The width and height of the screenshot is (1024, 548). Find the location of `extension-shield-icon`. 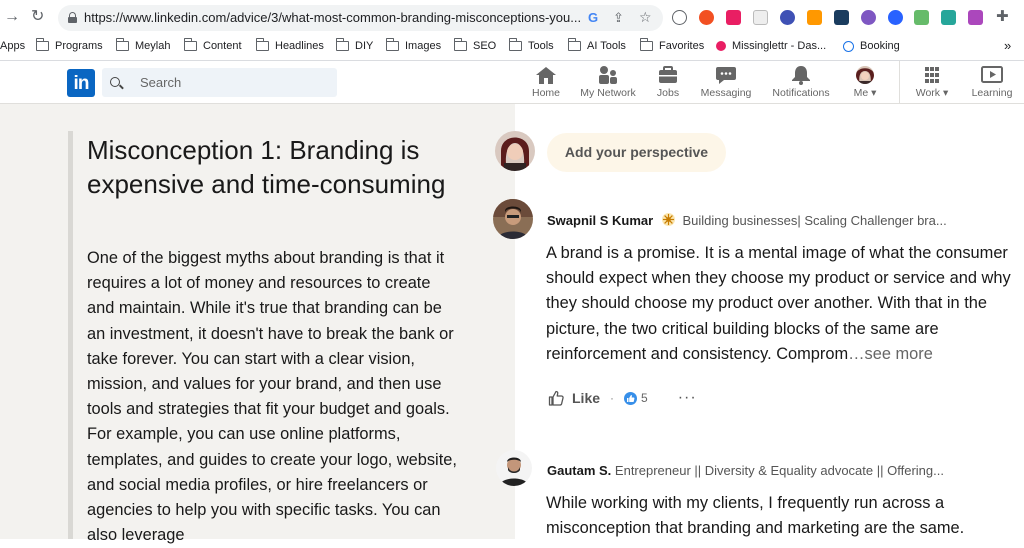

extension-shield-icon is located at coordinates (814, 17).